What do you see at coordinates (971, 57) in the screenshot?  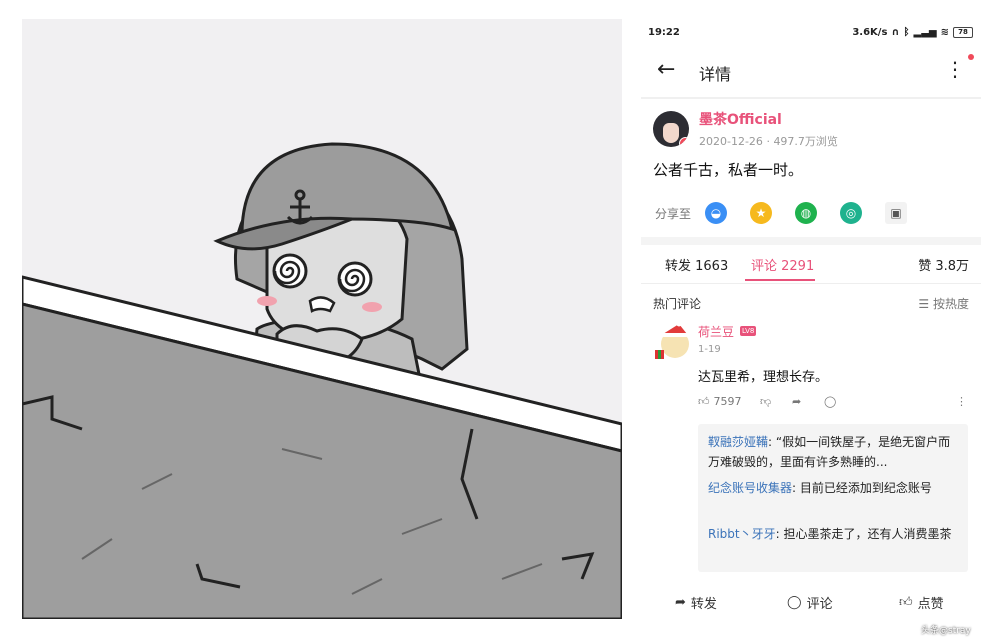 I see `notification-dot` at bounding box center [971, 57].